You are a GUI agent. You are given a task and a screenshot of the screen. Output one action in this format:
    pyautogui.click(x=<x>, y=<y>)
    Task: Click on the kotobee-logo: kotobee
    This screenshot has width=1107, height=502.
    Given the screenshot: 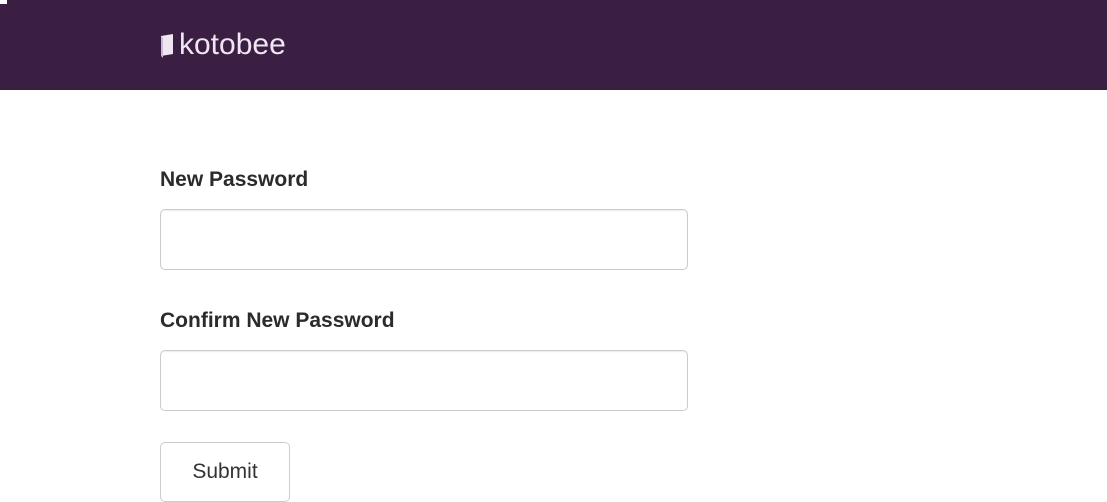 What is the action you would take?
    pyautogui.click(x=223, y=45)
    